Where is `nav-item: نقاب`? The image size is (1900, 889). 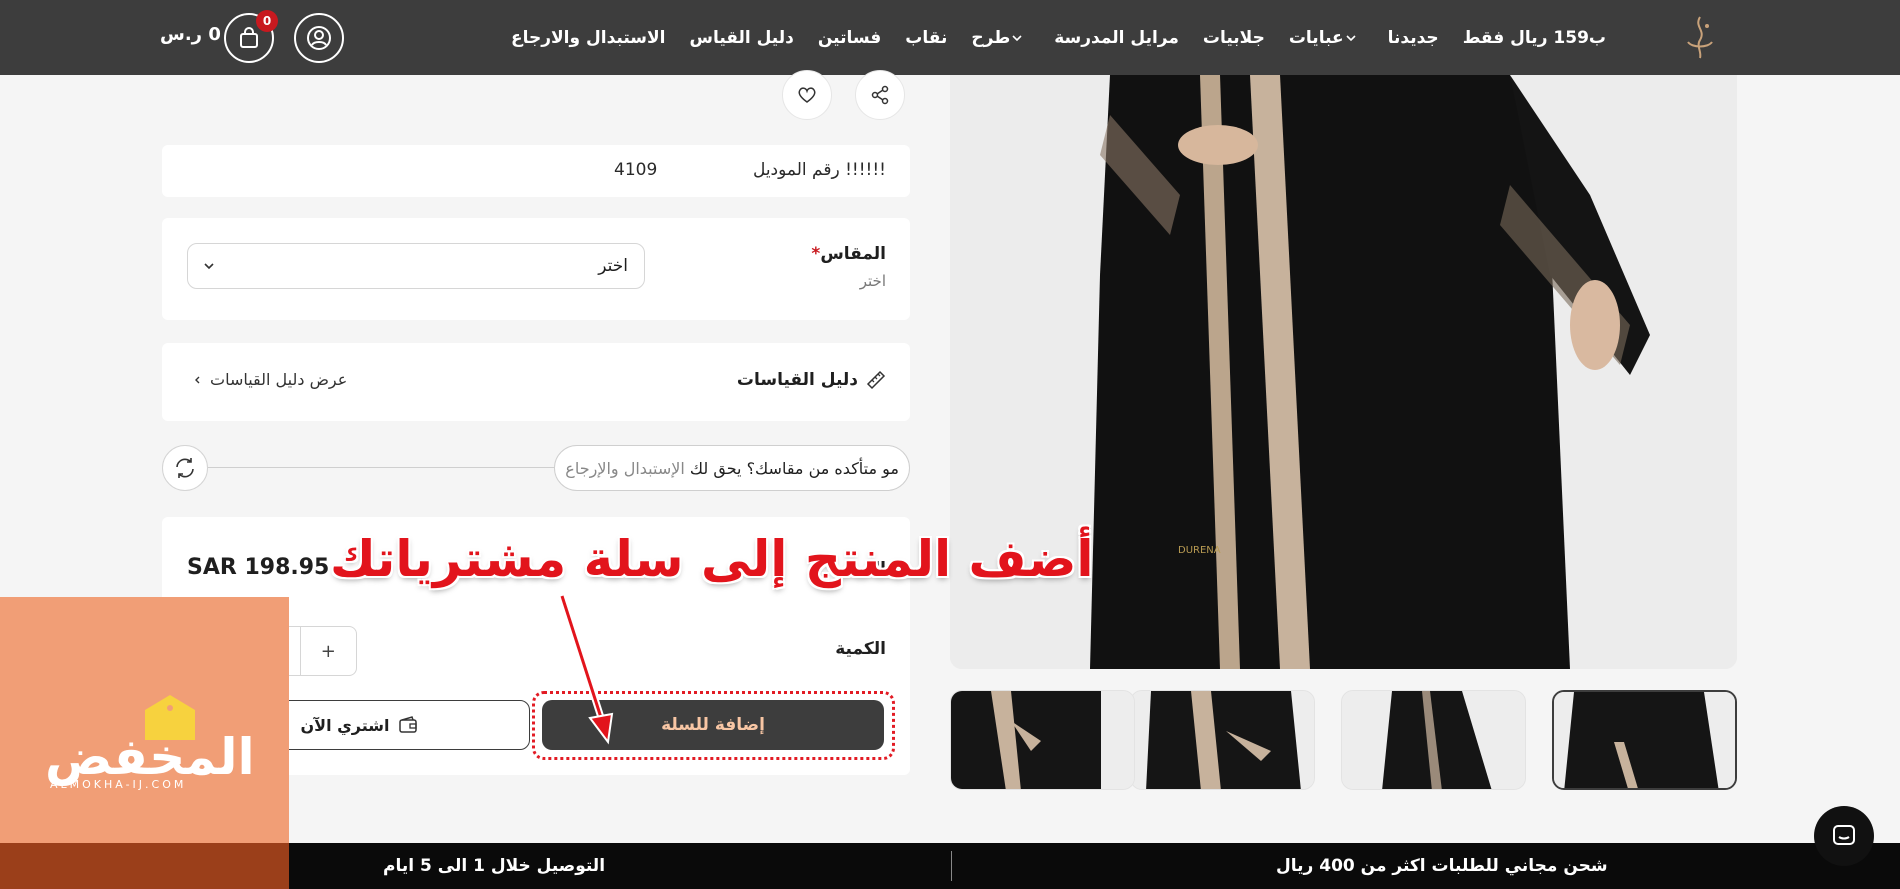
nav-item: نقاب is located at coordinates (926, 37).